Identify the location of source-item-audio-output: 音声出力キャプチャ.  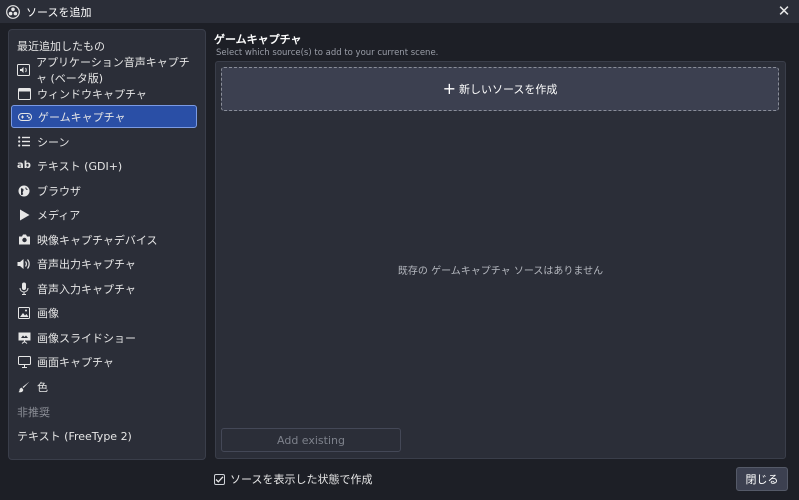
(104, 263).